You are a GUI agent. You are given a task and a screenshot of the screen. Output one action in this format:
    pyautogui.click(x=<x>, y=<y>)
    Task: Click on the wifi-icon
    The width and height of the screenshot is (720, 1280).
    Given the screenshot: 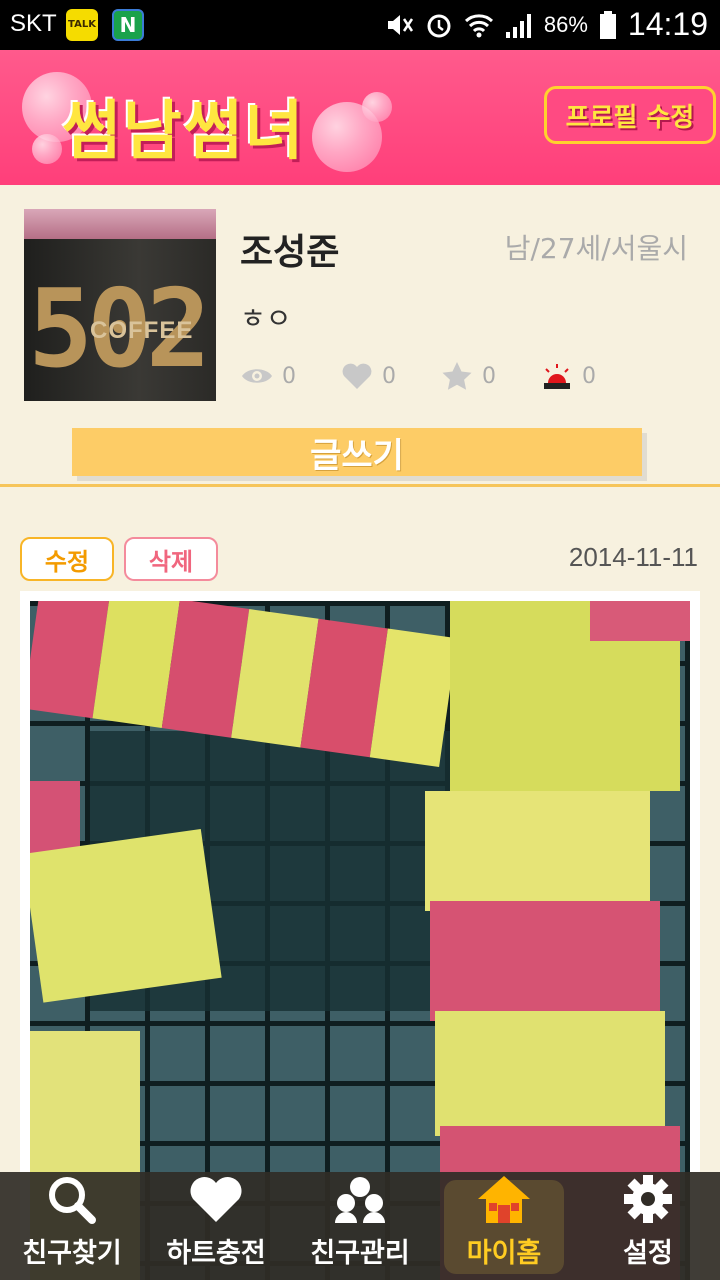 What is the action you would take?
    pyautogui.click(x=478, y=25)
    